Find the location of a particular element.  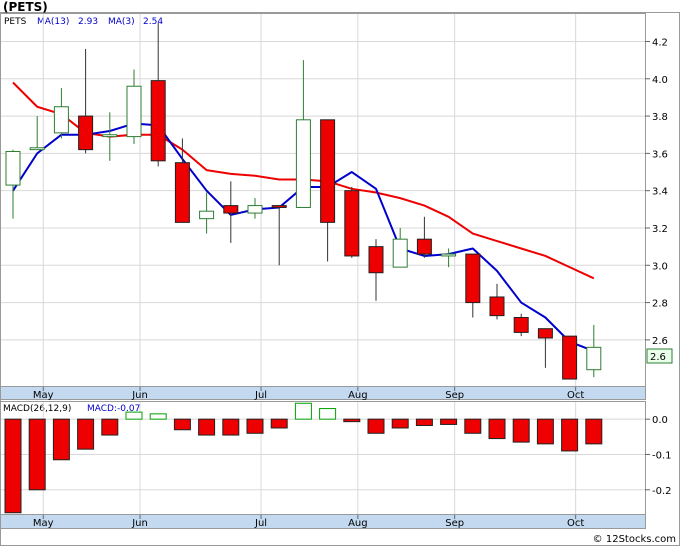

price-y-tick-label: 3.0 is located at coordinates (660, 266).